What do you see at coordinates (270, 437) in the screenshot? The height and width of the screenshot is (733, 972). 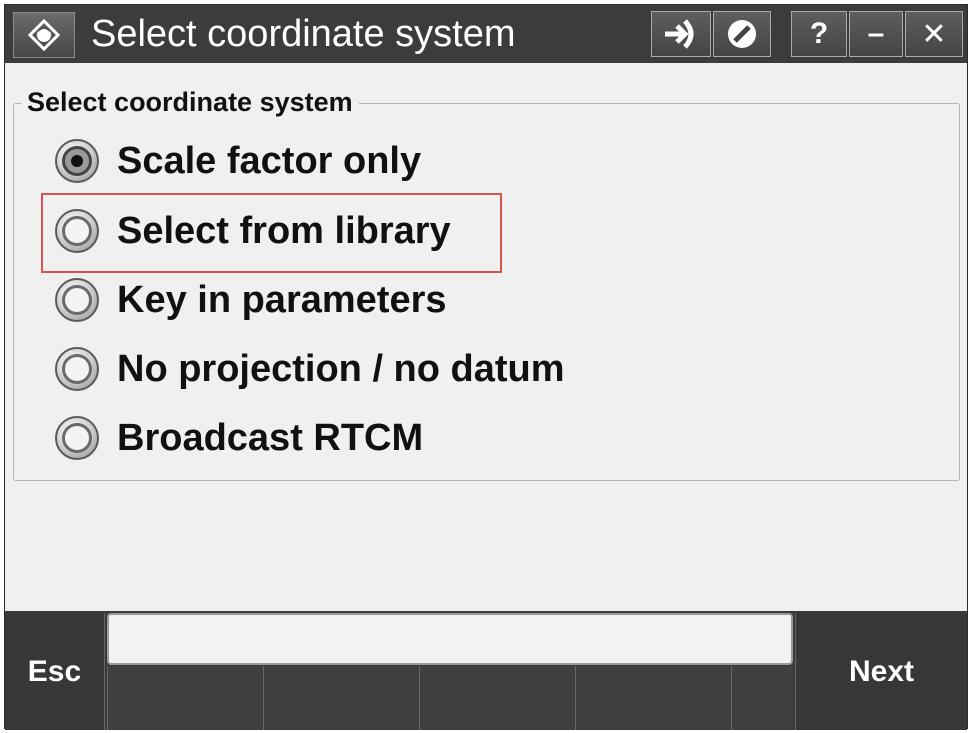 I see `option-label: Broadcast RTCM` at bounding box center [270, 437].